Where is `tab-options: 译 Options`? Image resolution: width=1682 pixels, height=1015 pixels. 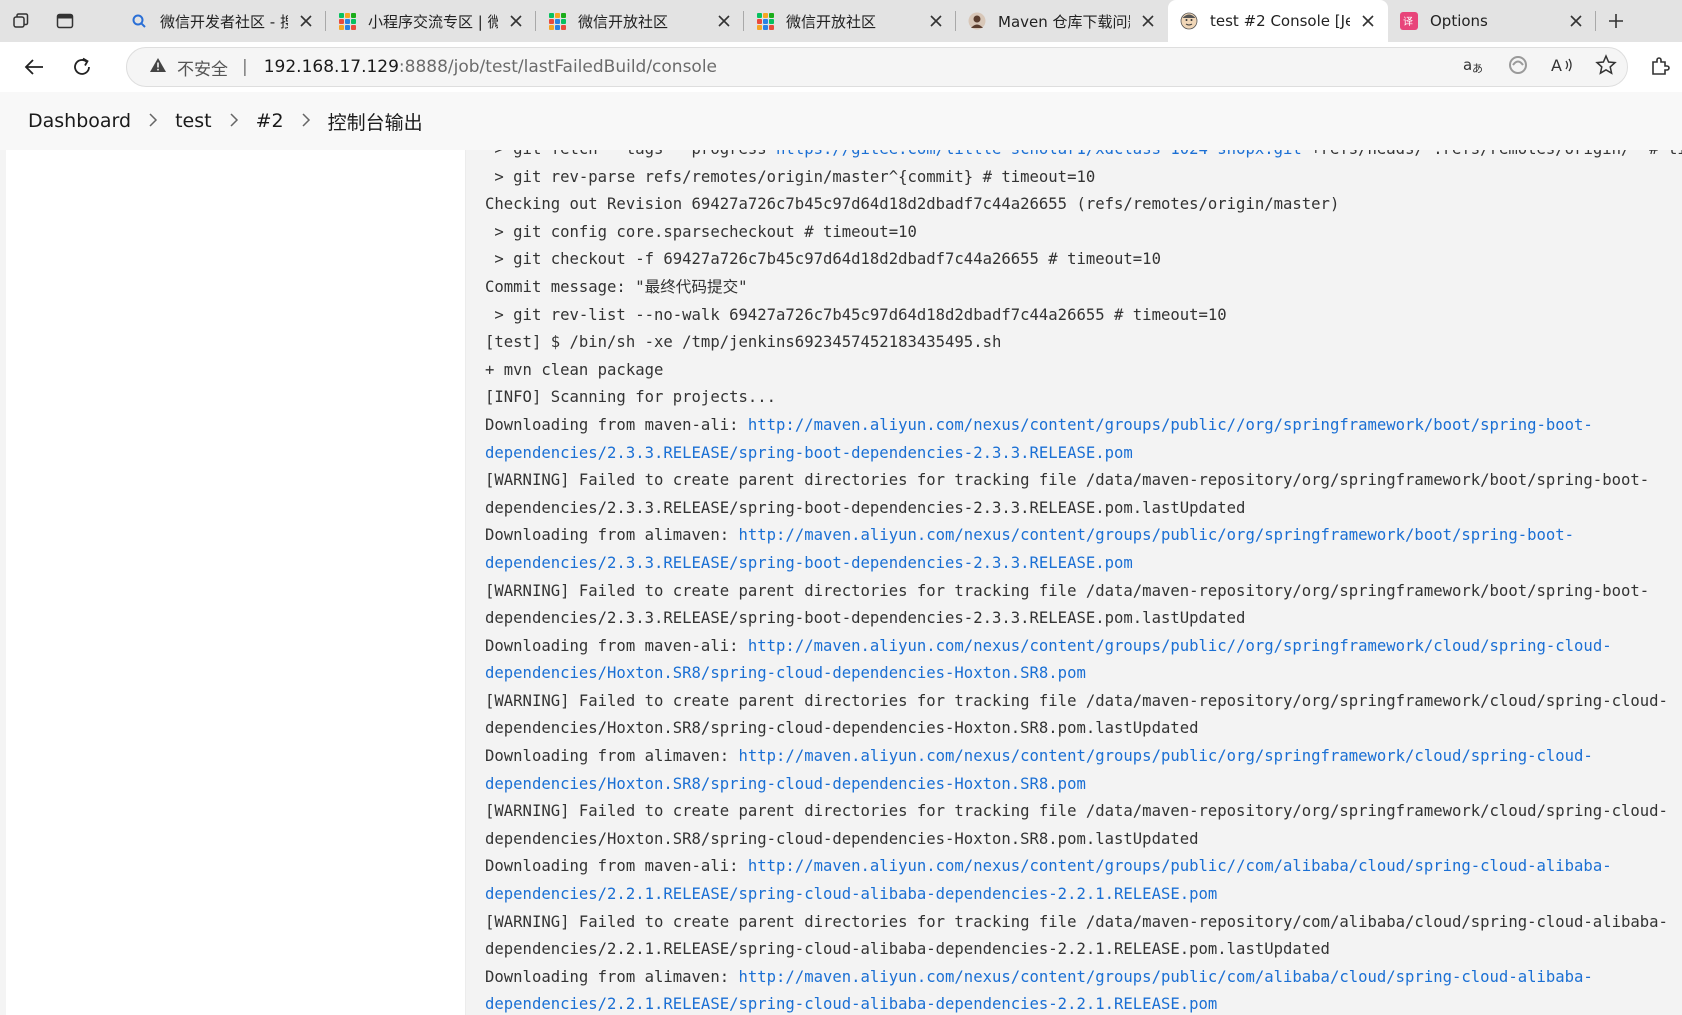
tab-options: 译 Options is located at coordinates (1492, 21).